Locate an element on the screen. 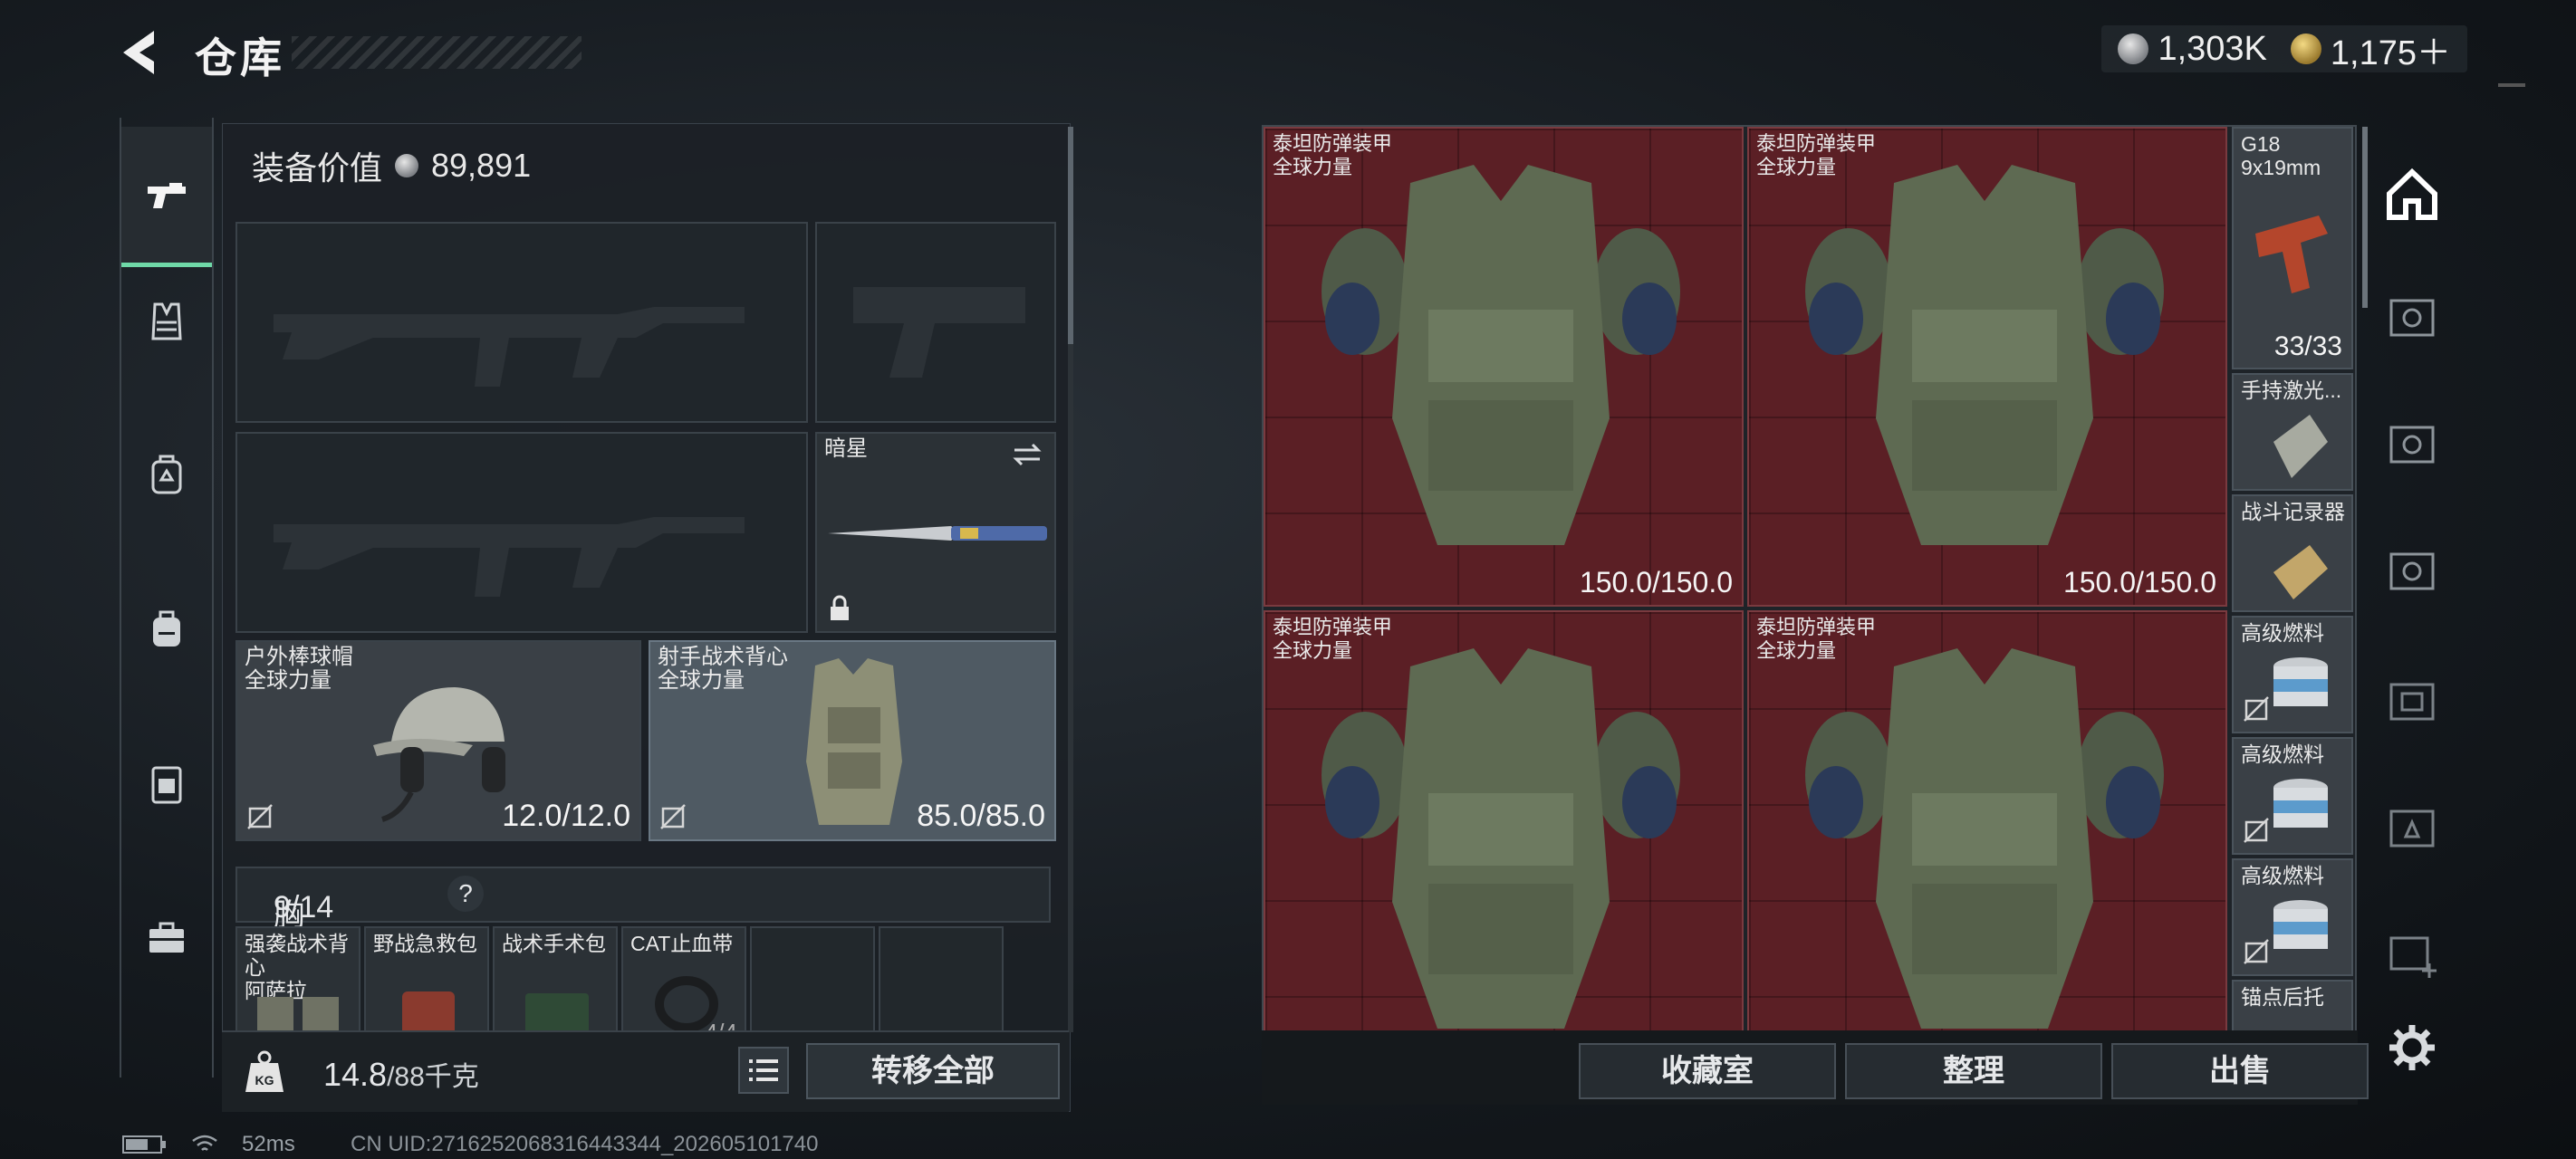  gold-currency: 1,175＋ is located at coordinates (2370, 49).